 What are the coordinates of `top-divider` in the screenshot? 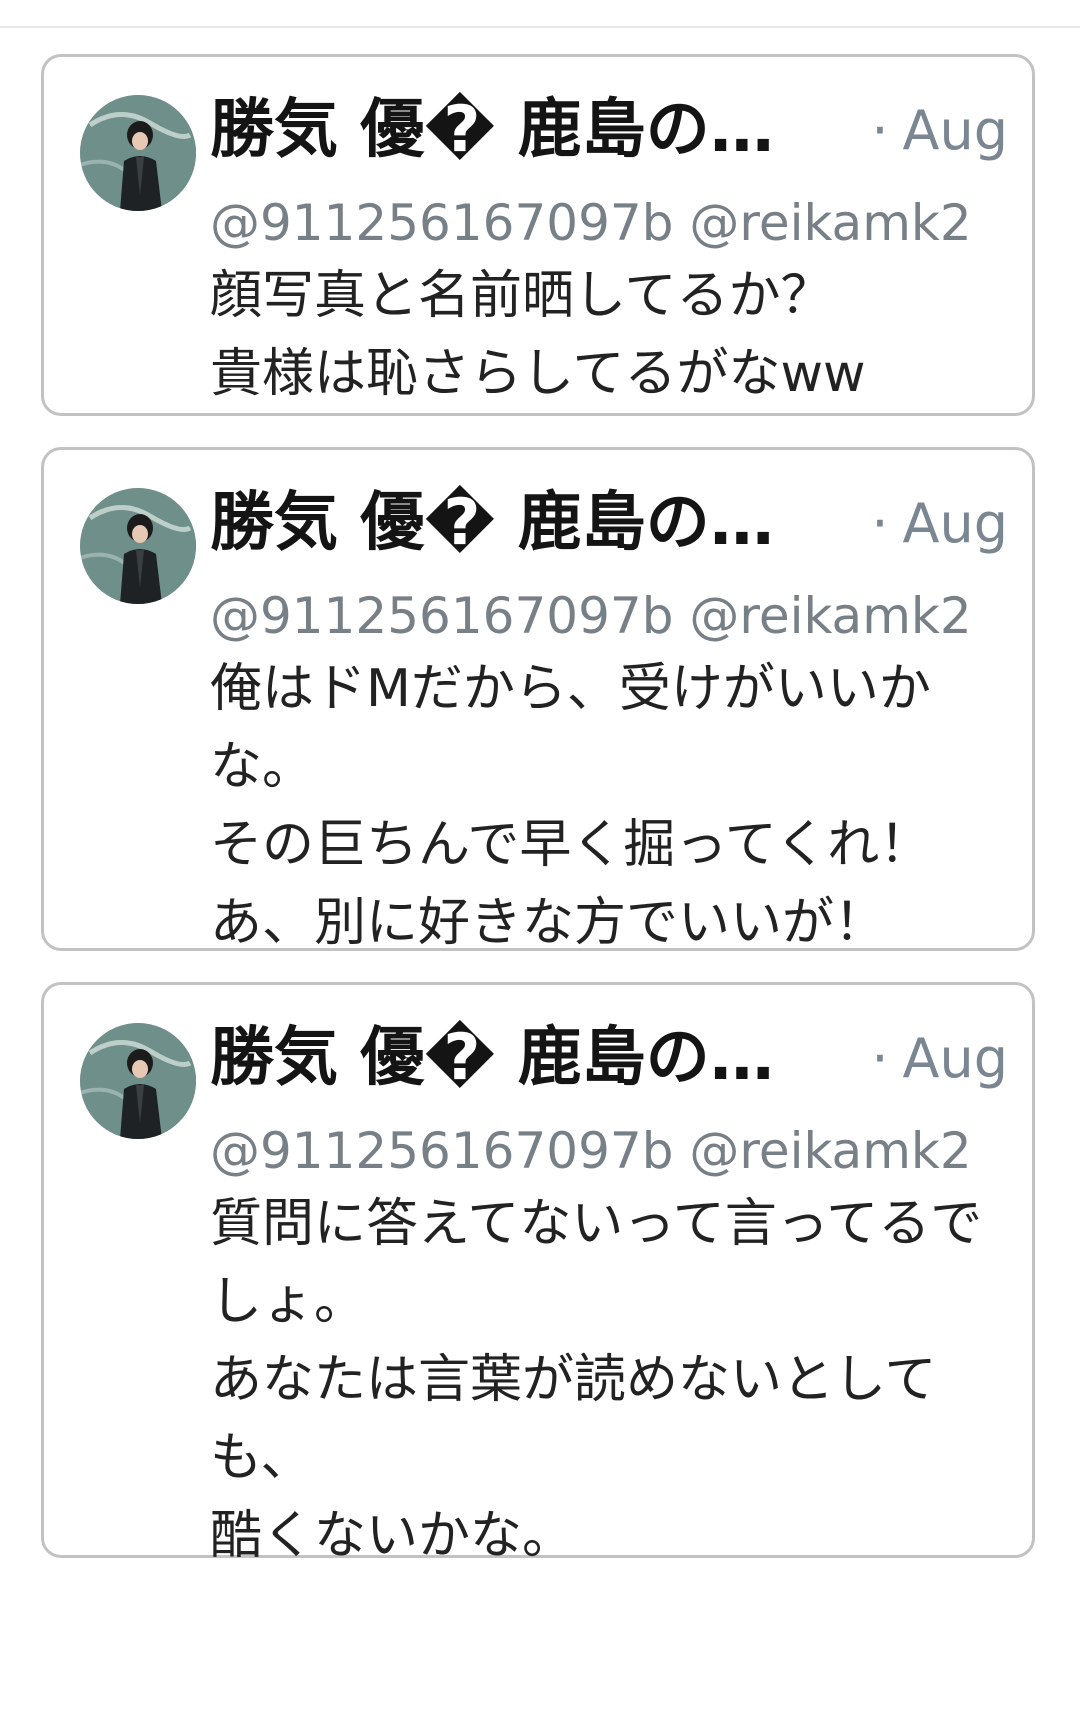 It's located at (540, 27).